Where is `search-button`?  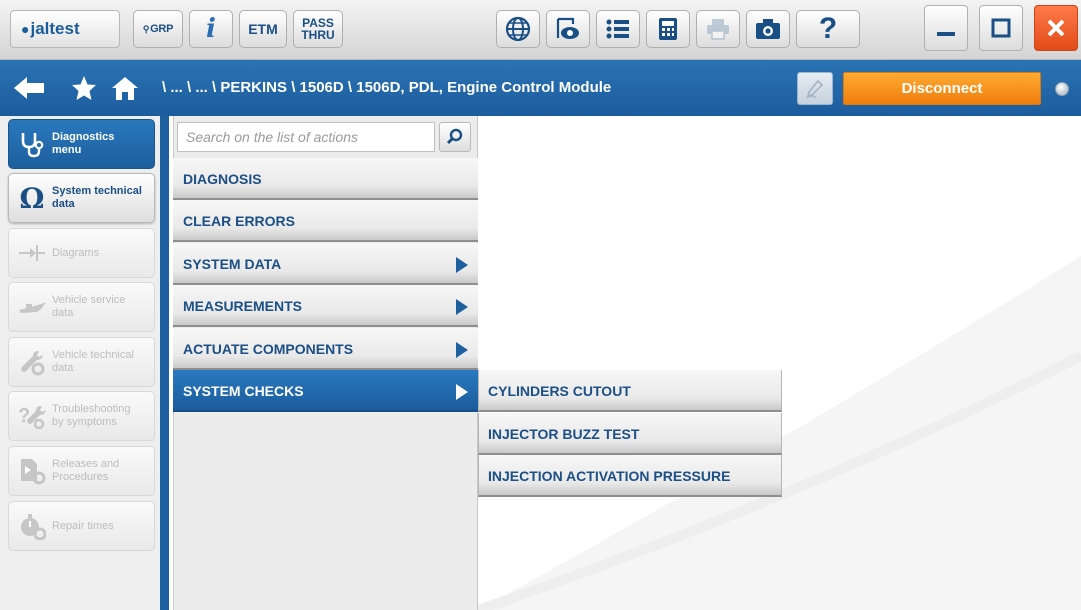
search-button is located at coordinates (455, 137).